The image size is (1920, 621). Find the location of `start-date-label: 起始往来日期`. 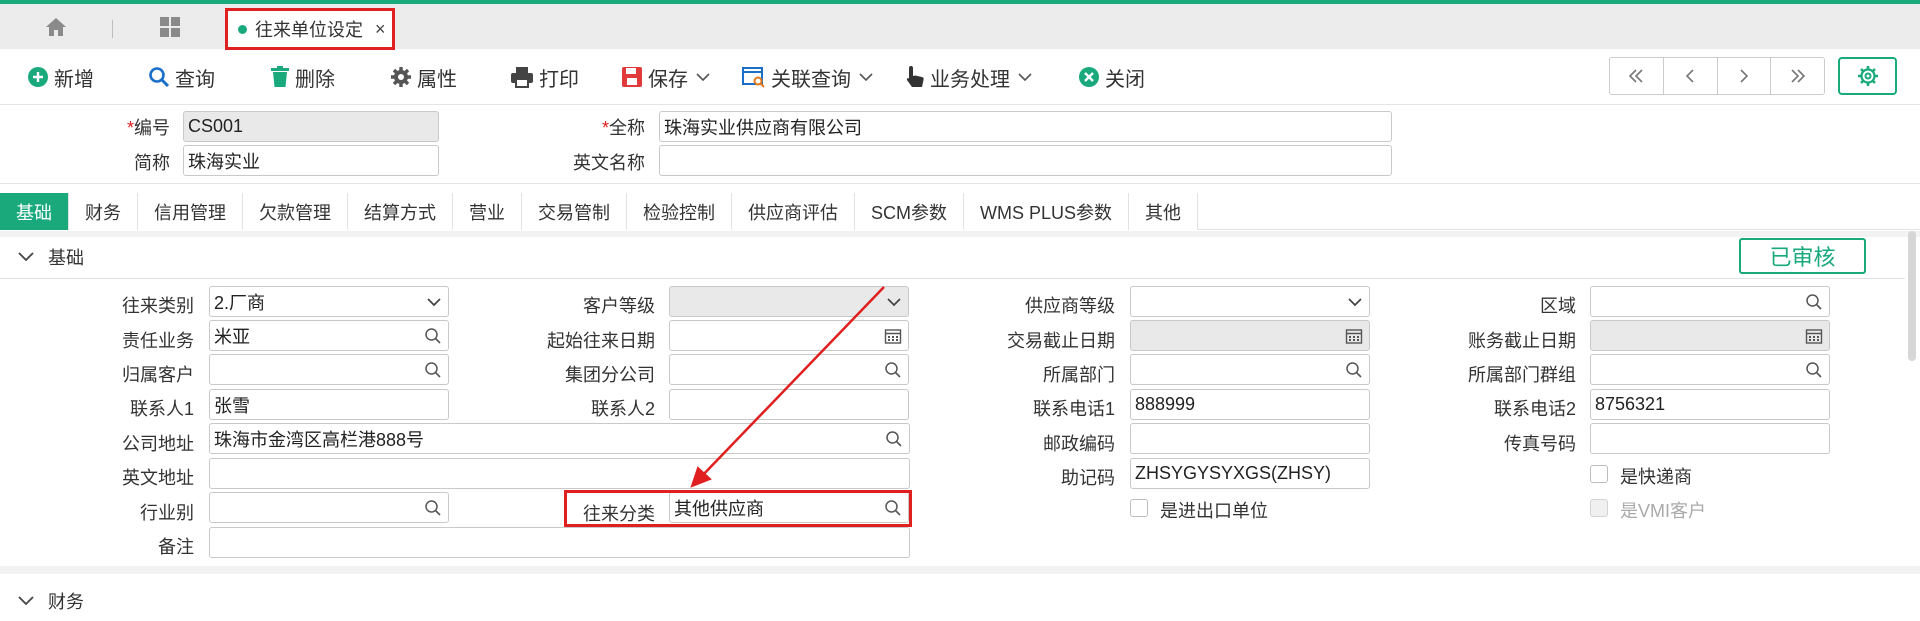

start-date-label: 起始往来日期 is located at coordinates (601, 341).